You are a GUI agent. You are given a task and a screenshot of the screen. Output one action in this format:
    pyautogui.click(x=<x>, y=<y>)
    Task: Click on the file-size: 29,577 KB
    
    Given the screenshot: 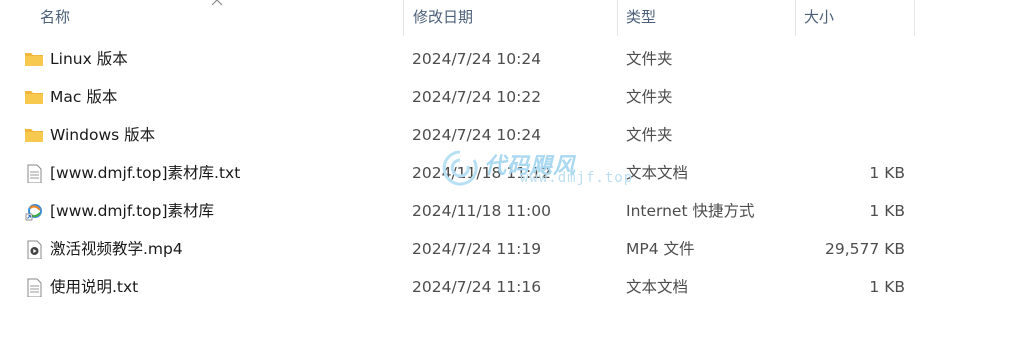 What is the action you would take?
    pyautogui.click(x=865, y=249)
    